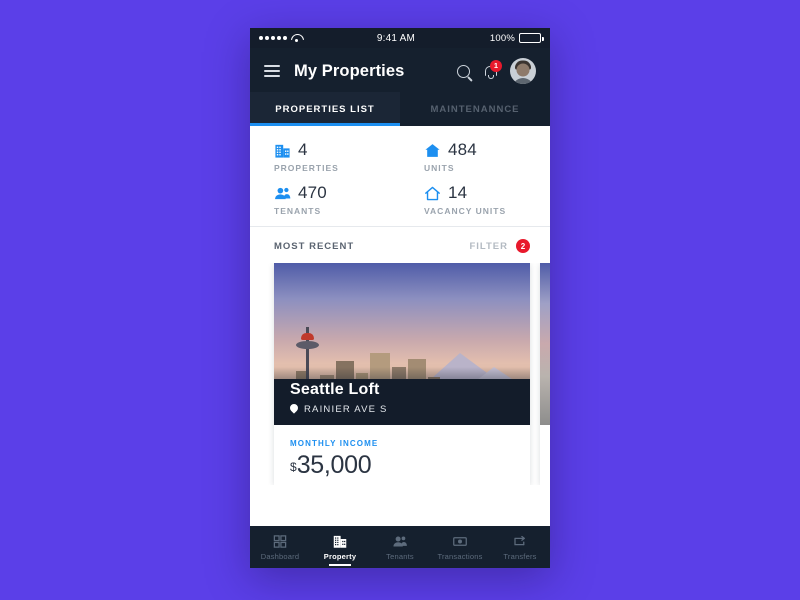 The image size is (800, 600). I want to click on wifi-icon, so click(296, 38).